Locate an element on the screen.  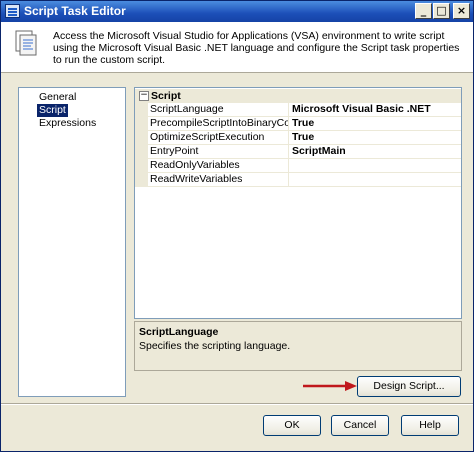
minimize-button: _ is located at coordinates (423, 11).